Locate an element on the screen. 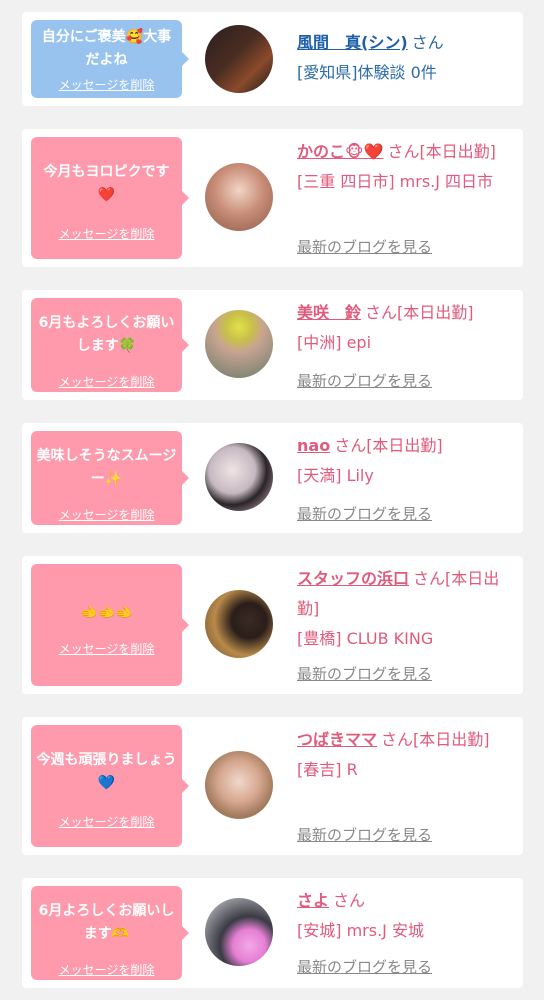  user-info: さよ さん [安城] mrs.J 安城 is located at coordinates (408, 916).